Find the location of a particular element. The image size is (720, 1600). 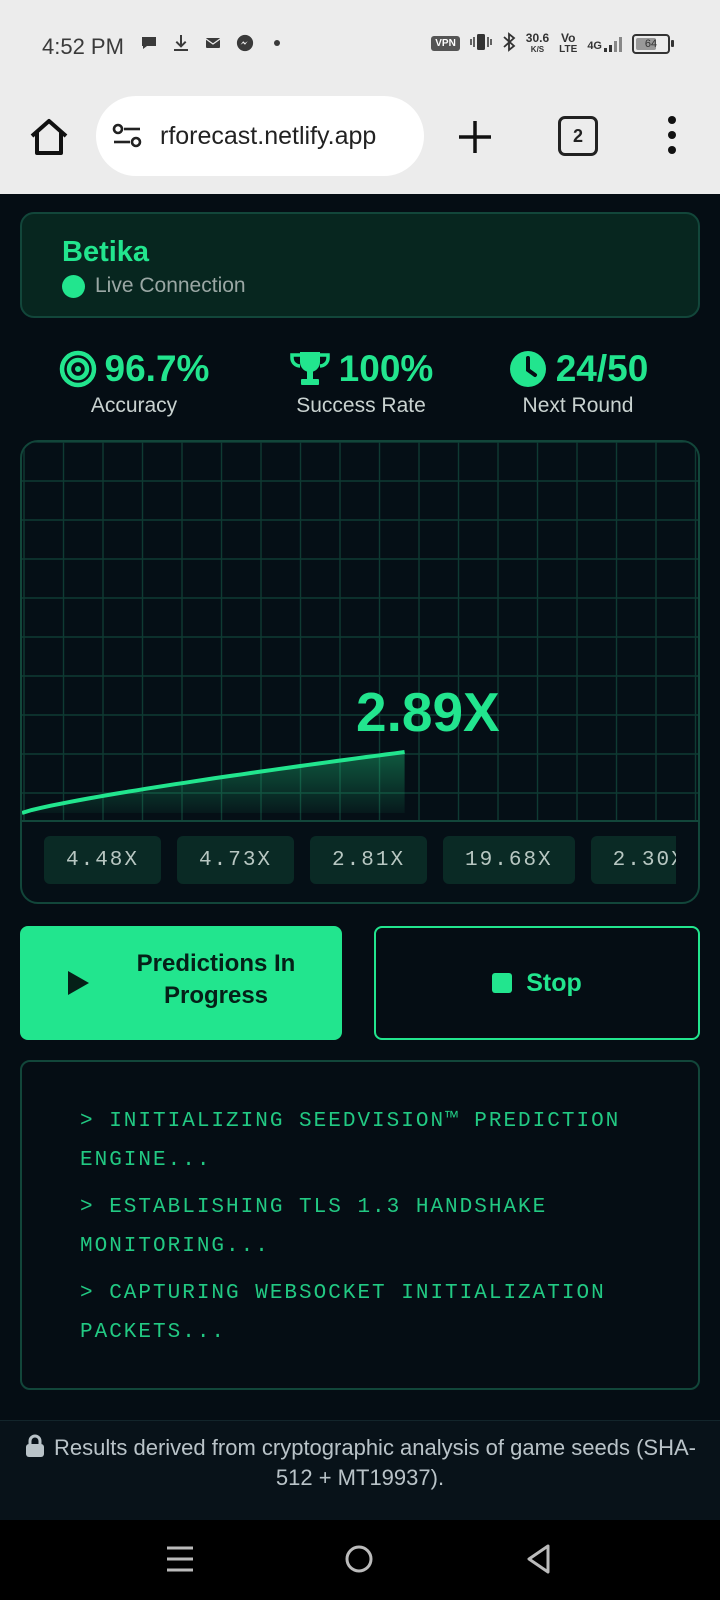

status-bar: 4:52 PM VPN 30.6 K/S Vo LTE 4G 64 is located at coordinates (360, 46).